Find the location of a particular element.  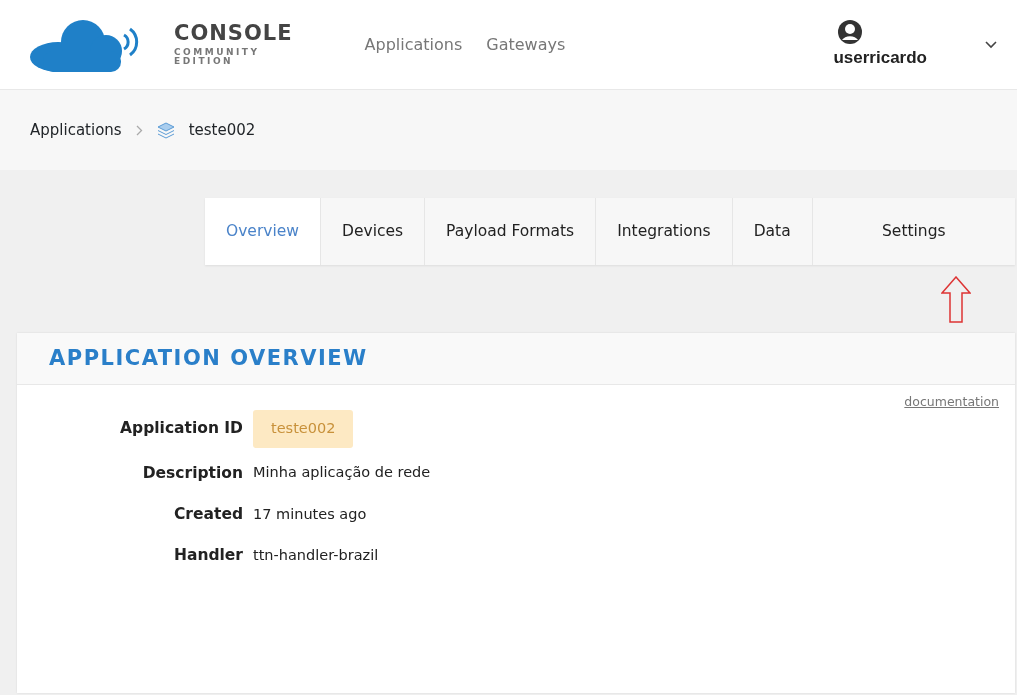

breadcrumb-item: teste002 is located at coordinates (222, 130).